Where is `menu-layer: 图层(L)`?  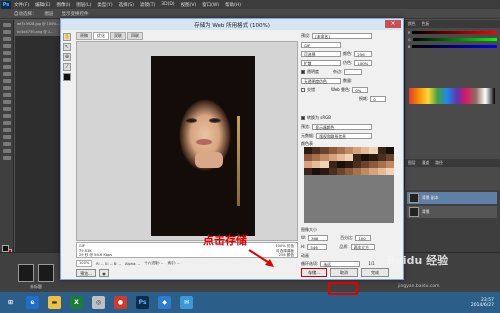 menu-layer: 图层(L) is located at coordinates (83, 5).